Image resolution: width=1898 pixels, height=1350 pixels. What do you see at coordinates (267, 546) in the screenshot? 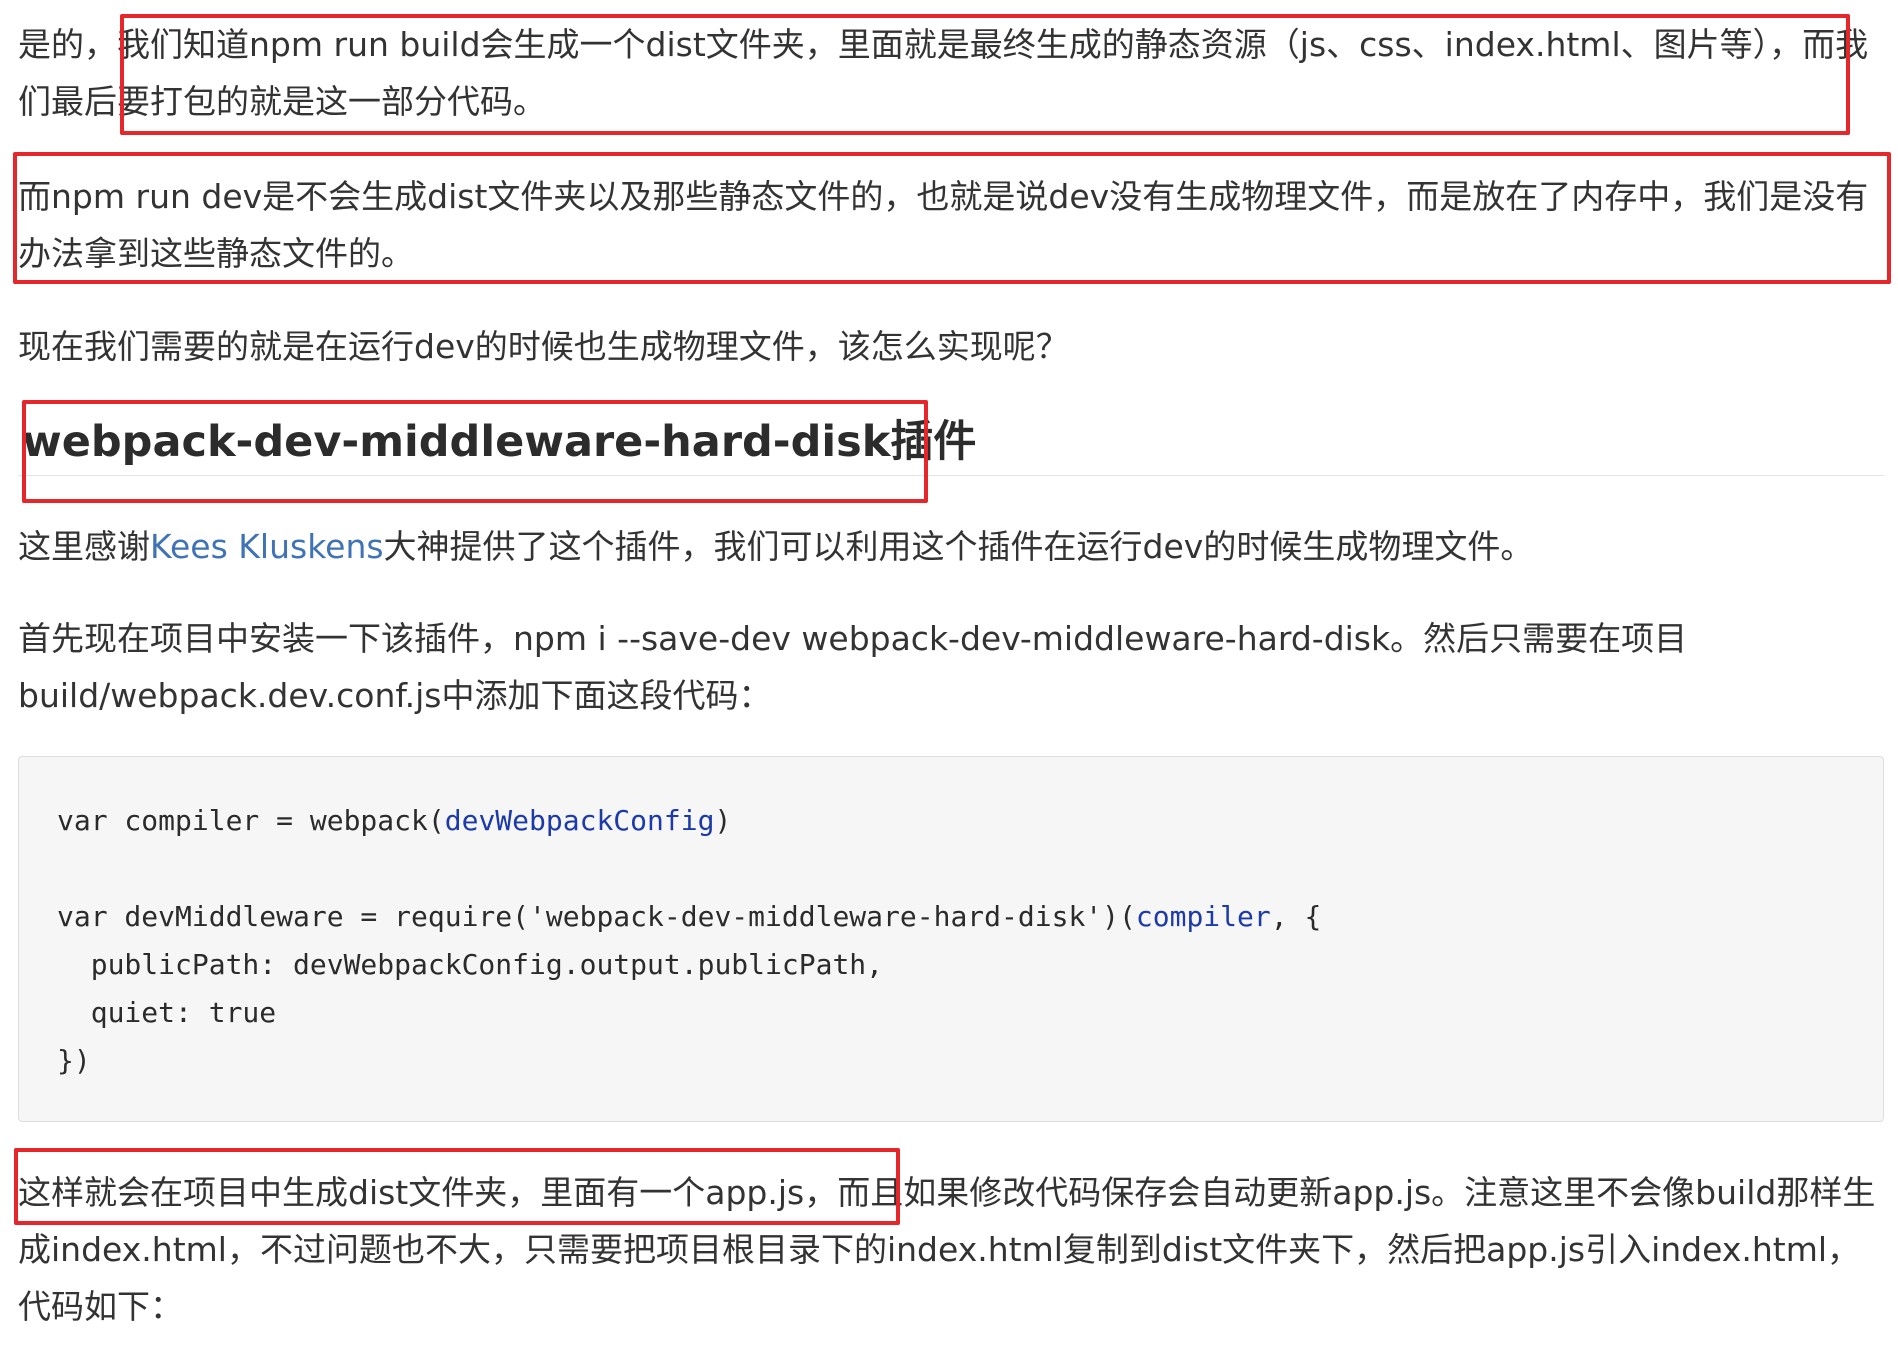
I see `author-link: Kees Kluskens` at bounding box center [267, 546].